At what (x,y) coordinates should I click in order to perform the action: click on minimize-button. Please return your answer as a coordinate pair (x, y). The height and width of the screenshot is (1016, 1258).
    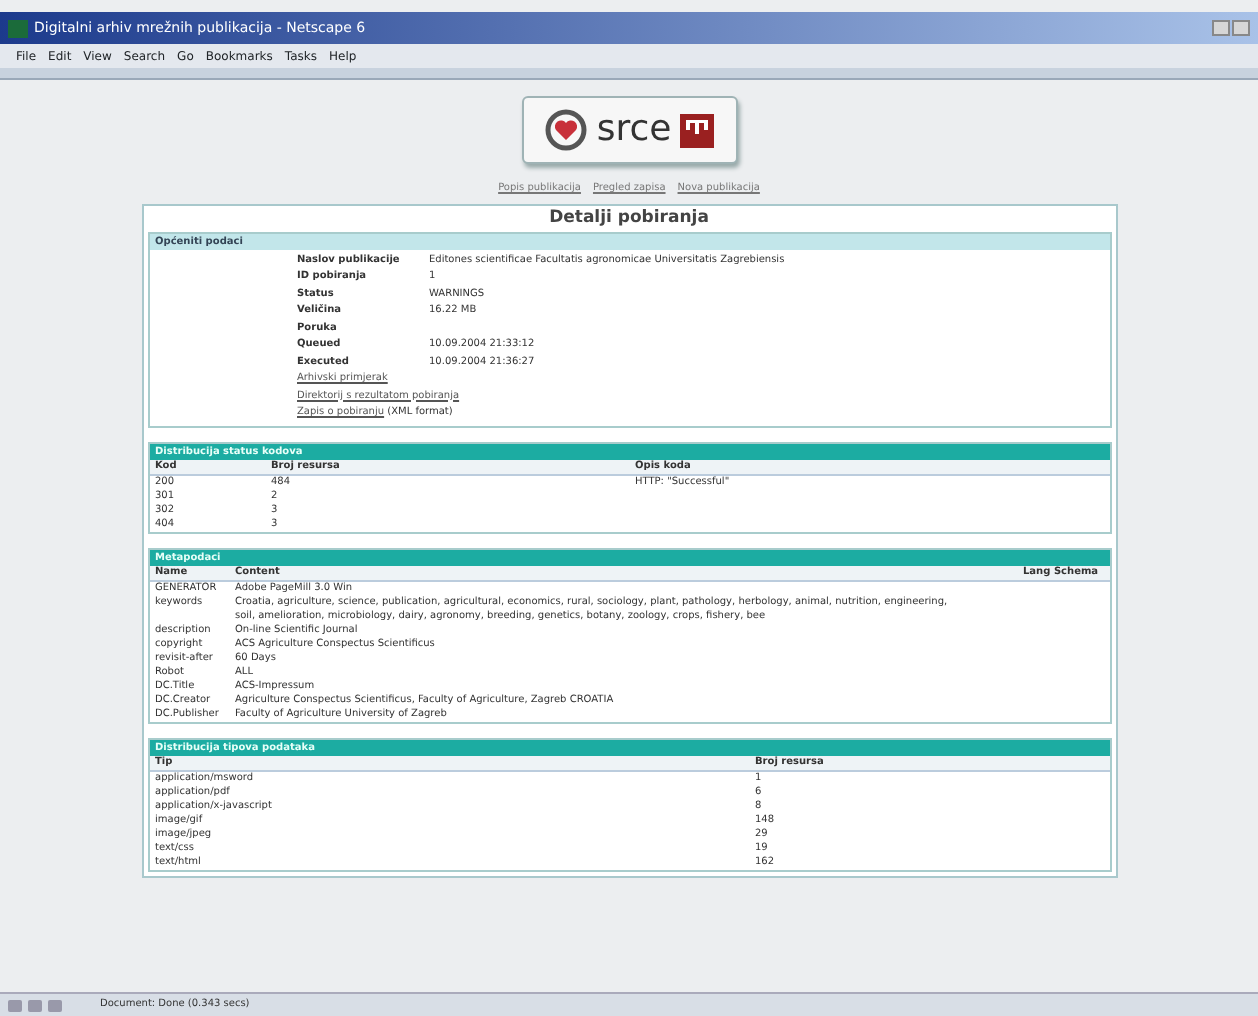
    Looking at the image, I should click on (1221, 28).